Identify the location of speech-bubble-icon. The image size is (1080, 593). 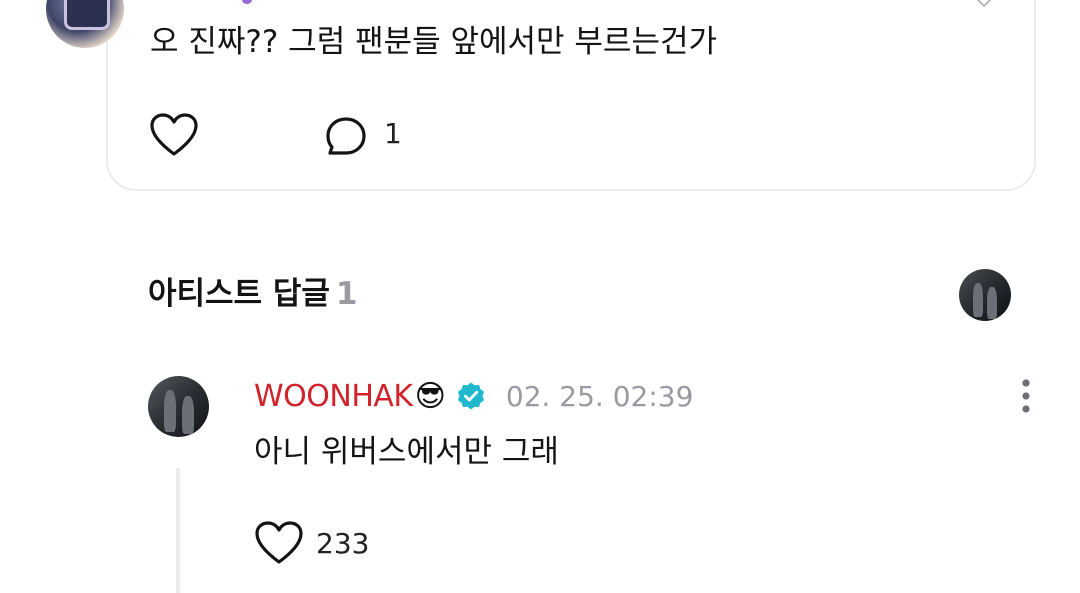
(346, 137).